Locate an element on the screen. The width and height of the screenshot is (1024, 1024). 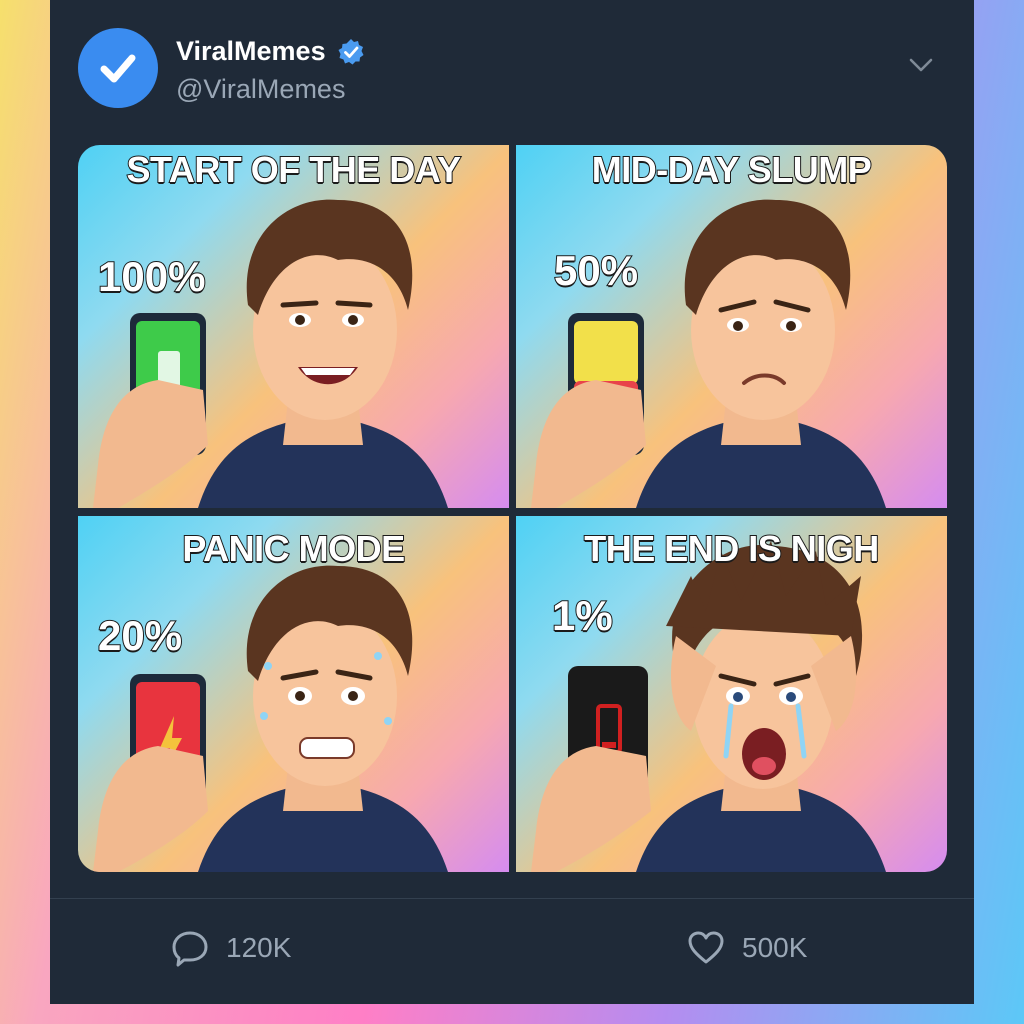
meme-panel-4: THE END IS NIGH 1% is located at coordinates (731, 694).